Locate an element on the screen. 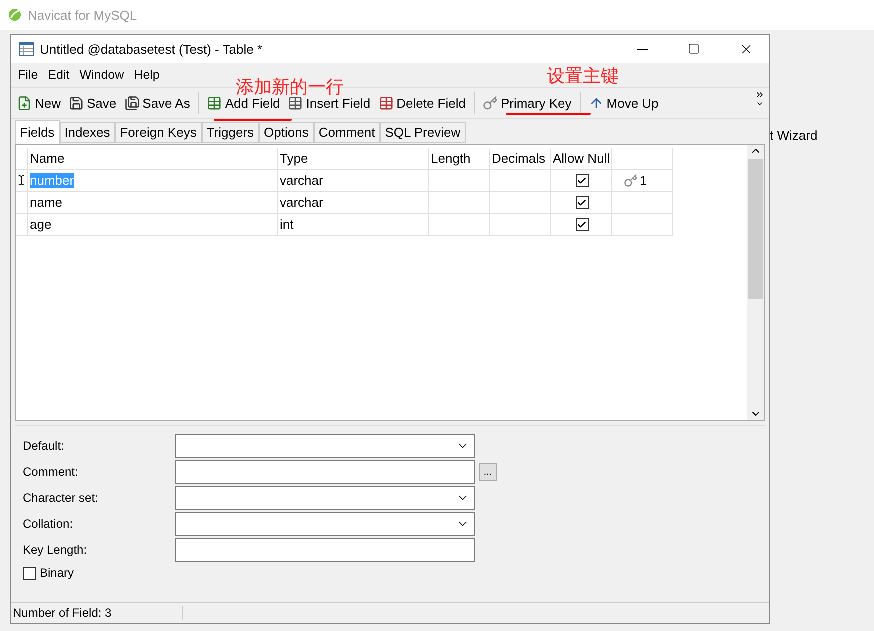 Image resolution: width=874 pixels, height=631 pixels. checkbox-label: Binary is located at coordinates (57, 573).